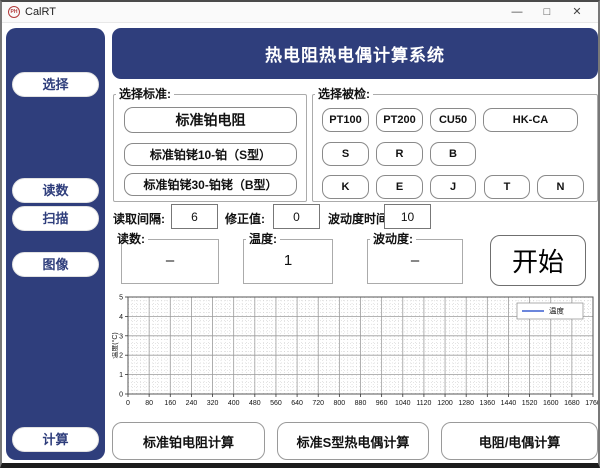 The image size is (600, 468). I want to click on tested-pt100-button: PT100, so click(345, 120).